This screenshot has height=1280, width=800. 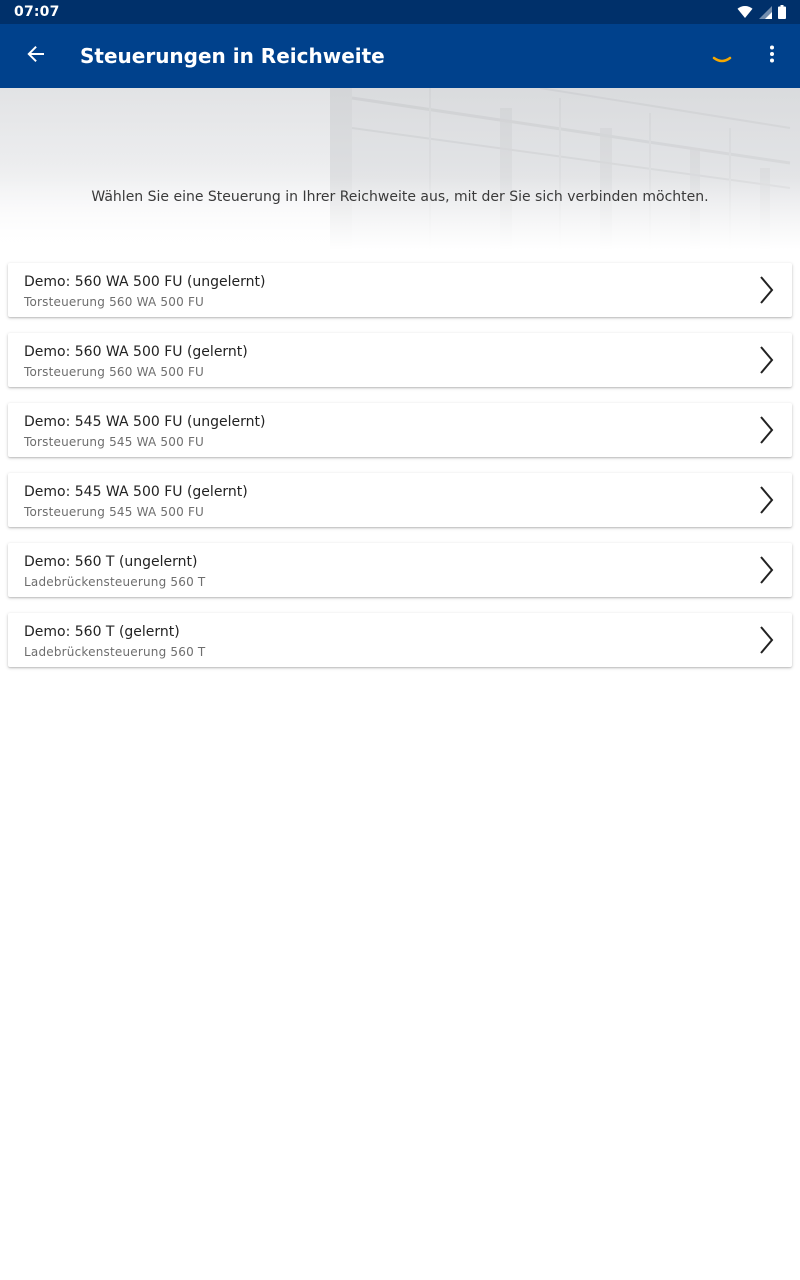 I want to click on cell-signal-icon, so click(x=765, y=12).